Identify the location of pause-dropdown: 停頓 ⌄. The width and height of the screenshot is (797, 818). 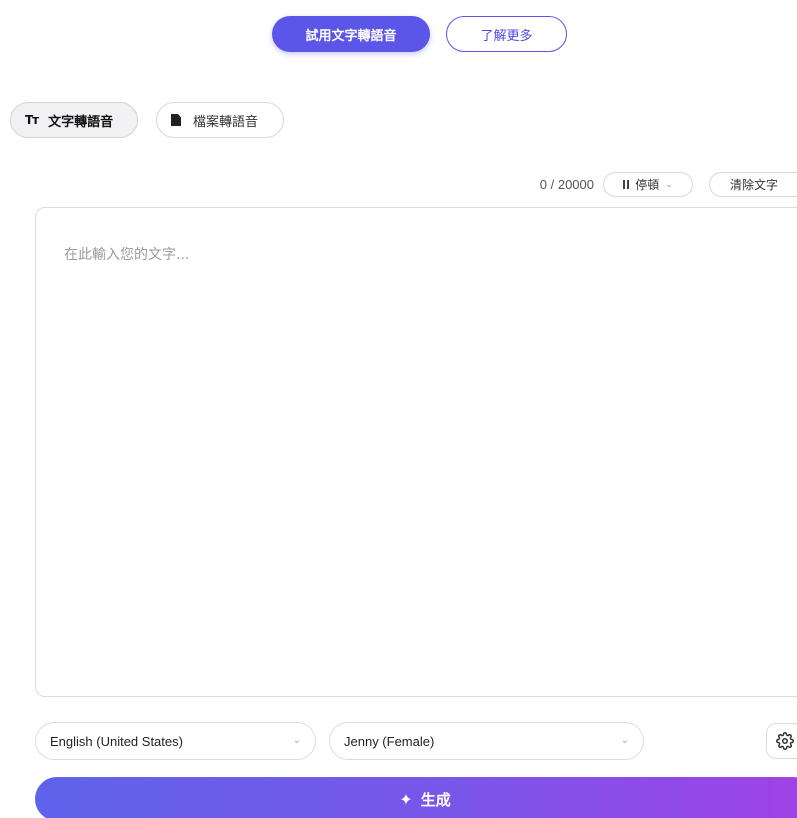
(648, 184).